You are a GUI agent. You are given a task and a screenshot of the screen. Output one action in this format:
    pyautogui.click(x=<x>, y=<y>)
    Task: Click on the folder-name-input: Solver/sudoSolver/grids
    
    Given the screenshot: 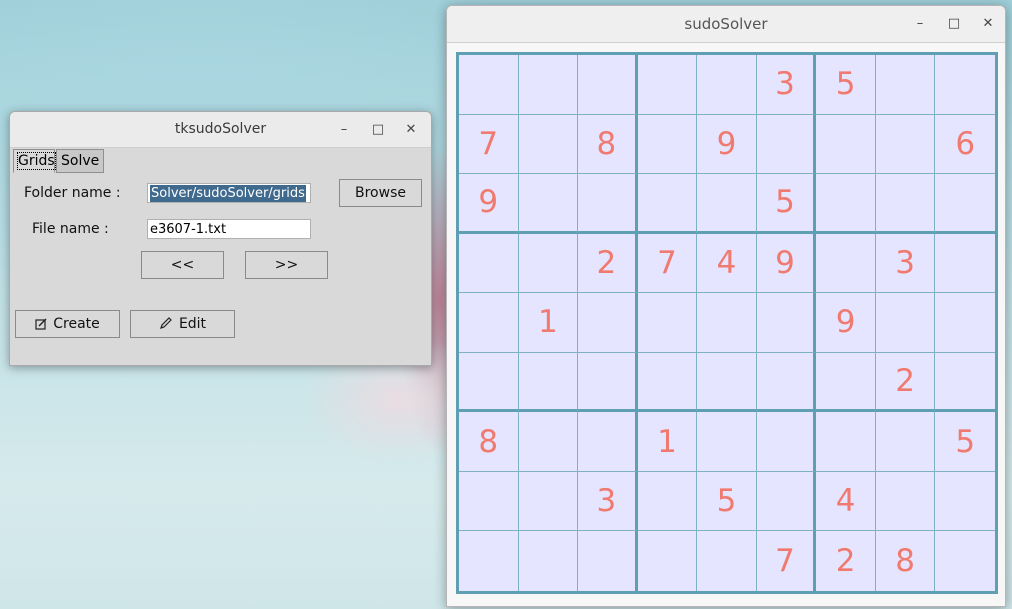 What is the action you would take?
    pyautogui.click(x=229, y=193)
    